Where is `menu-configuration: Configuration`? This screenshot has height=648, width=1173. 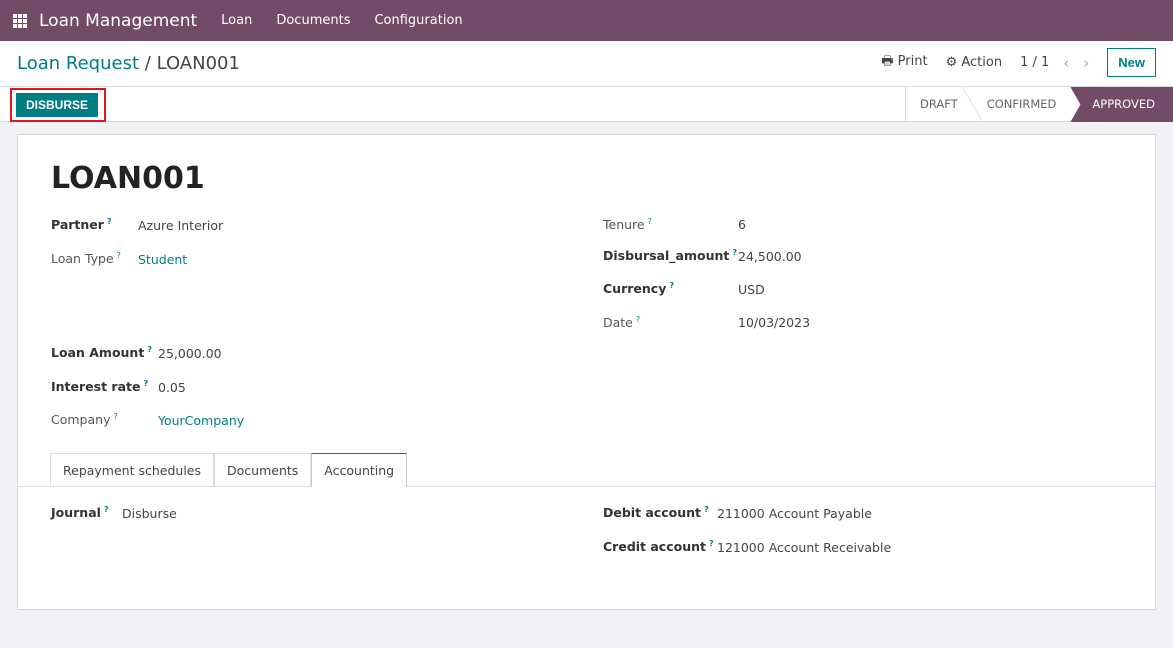 menu-configuration: Configuration is located at coordinates (418, 20).